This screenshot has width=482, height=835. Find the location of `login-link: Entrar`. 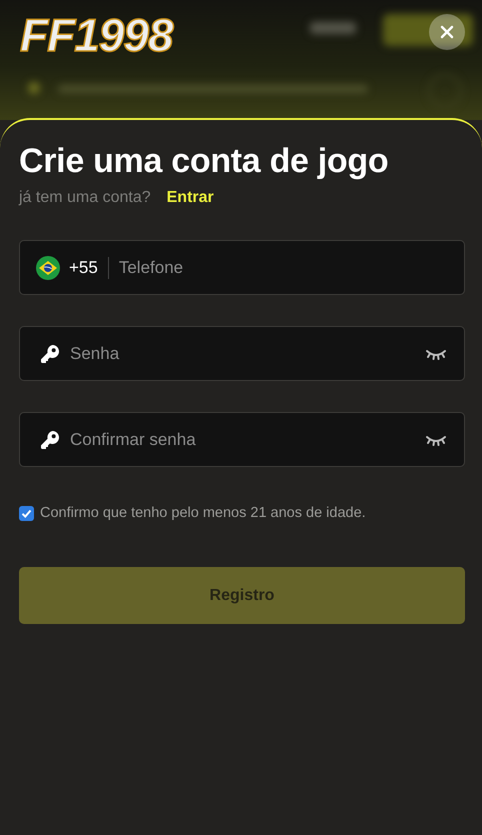

login-link: Entrar is located at coordinates (190, 198).